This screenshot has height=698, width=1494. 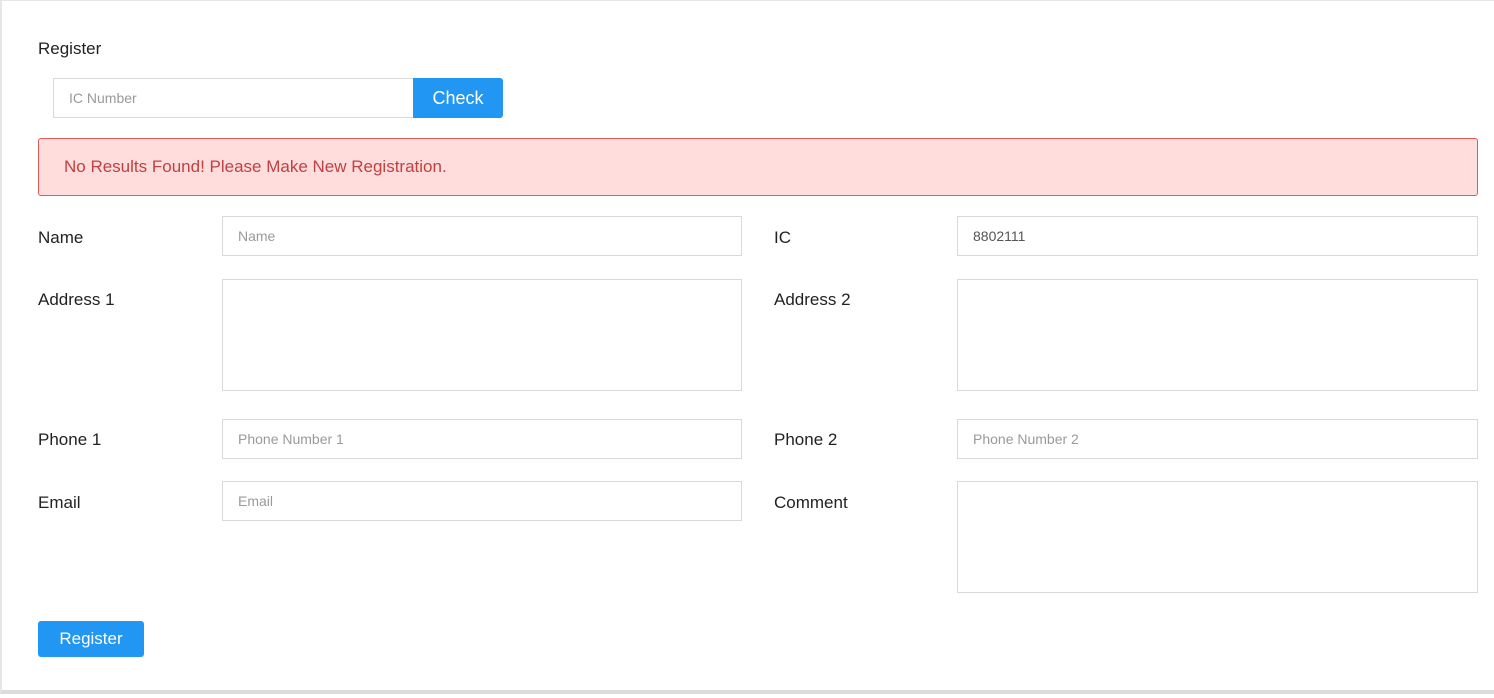 What do you see at coordinates (91, 639) in the screenshot?
I see `register-button: Register` at bounding box center [91, 639].